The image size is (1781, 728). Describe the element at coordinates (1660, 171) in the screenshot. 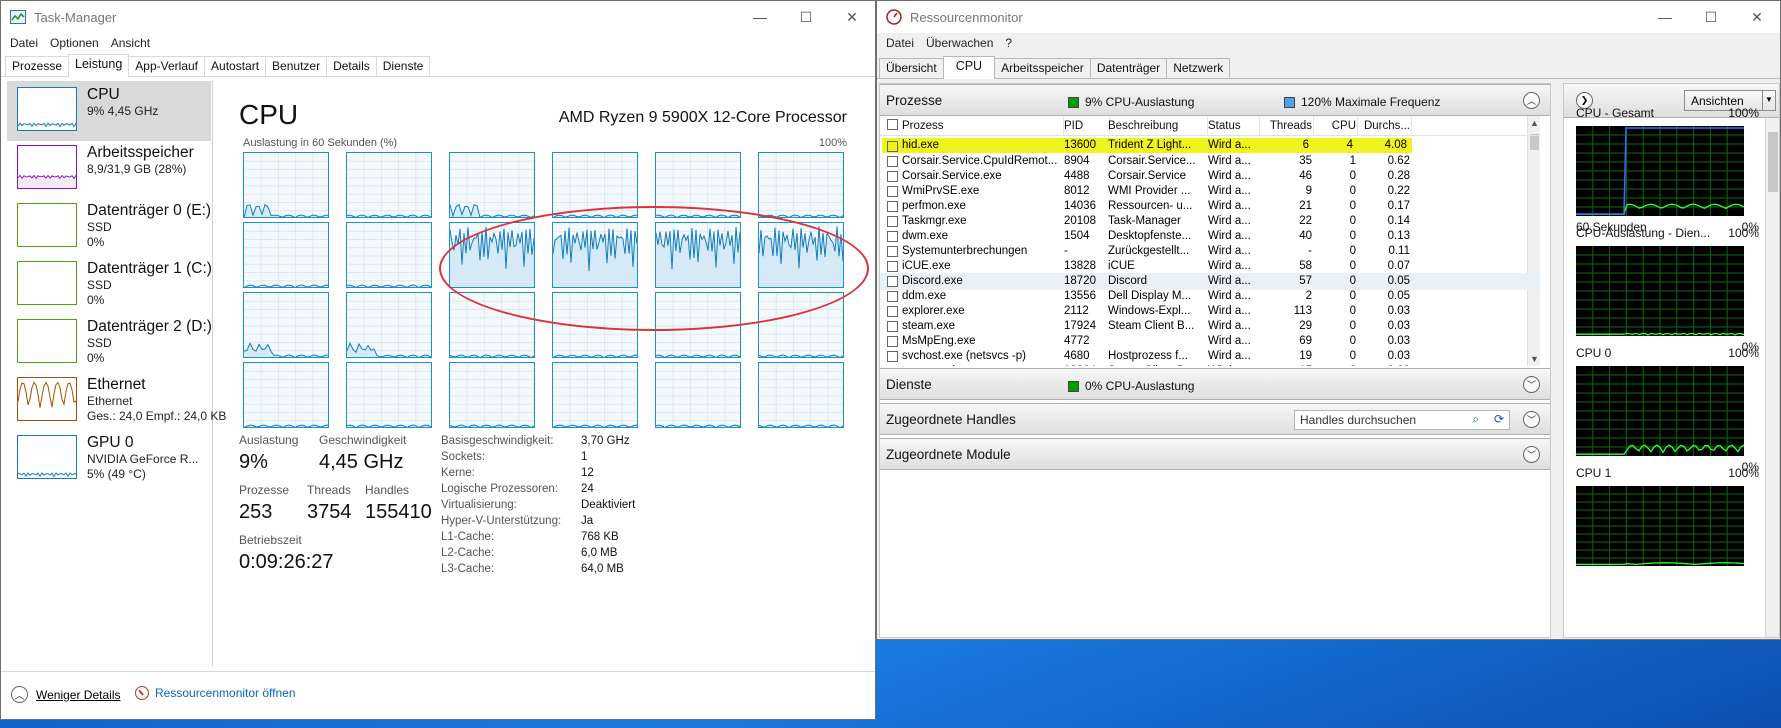

I see `mini-graph` at that location.